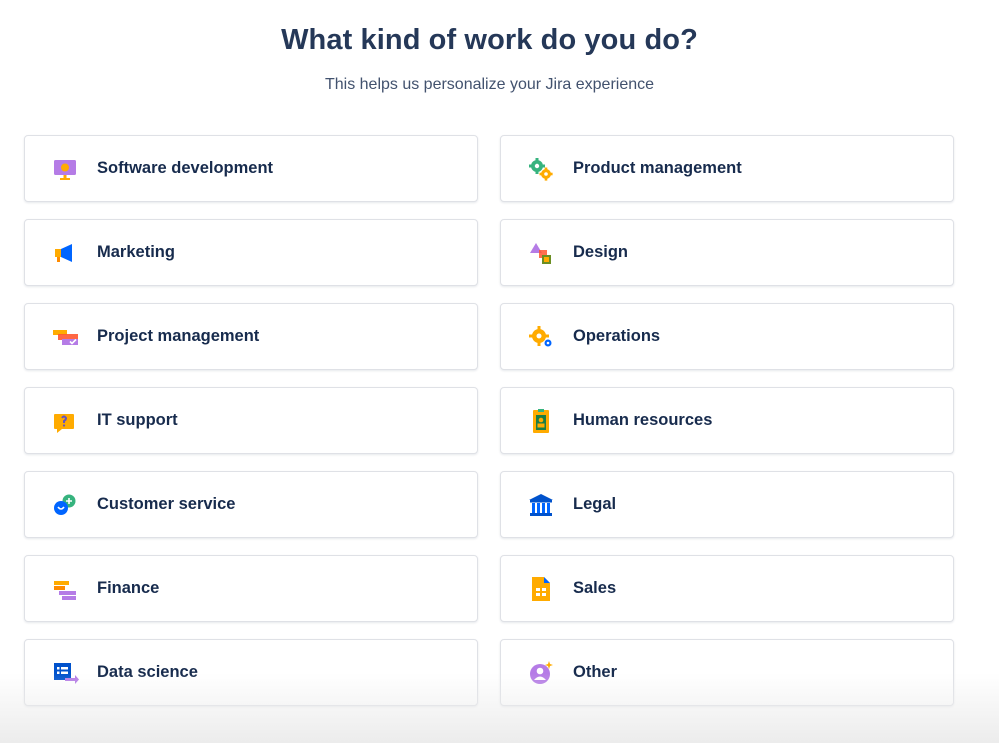 The width and height of the screenshot is (999, 743). I want to click on badge-icon, so click(541, 421).